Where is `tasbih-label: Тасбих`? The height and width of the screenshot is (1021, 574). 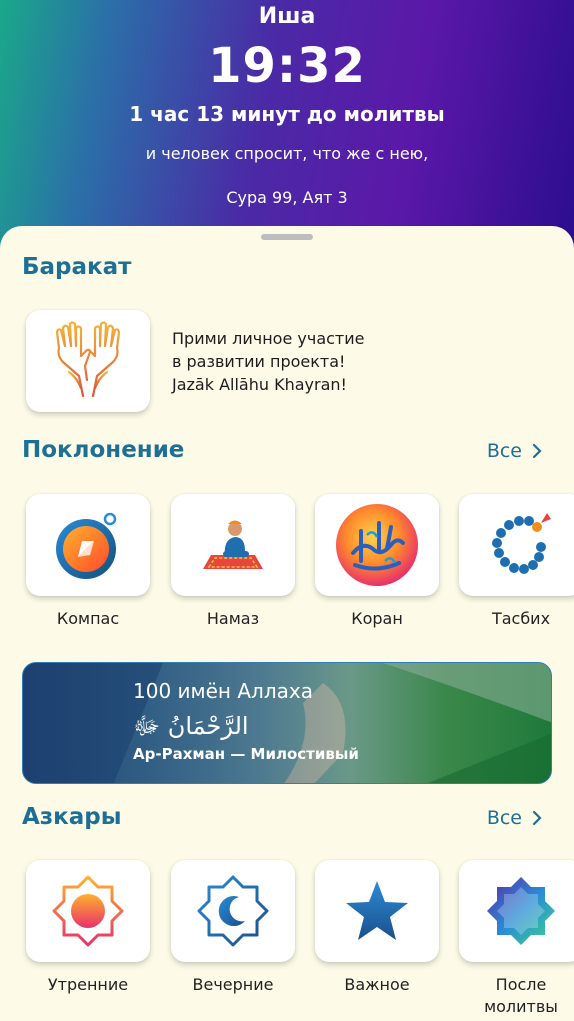 tasbih-label: Тасбих is located at coordinates (521, 618).